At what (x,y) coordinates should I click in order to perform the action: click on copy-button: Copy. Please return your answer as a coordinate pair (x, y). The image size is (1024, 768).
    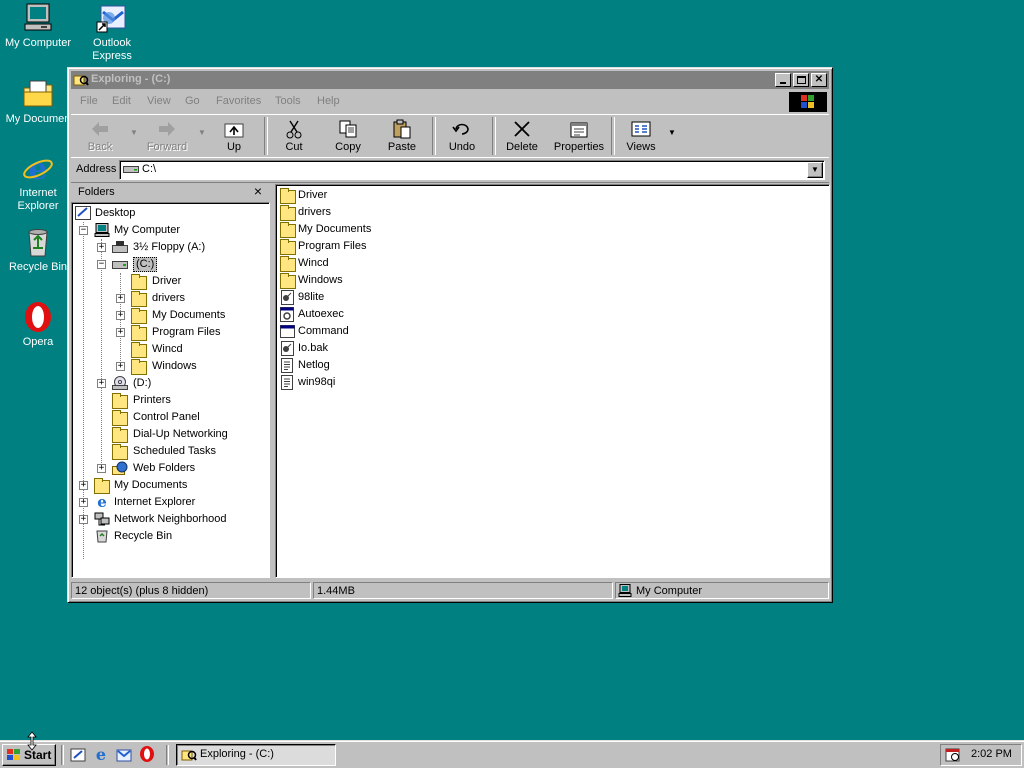
    Looking at the image, I should click on (348, 136).